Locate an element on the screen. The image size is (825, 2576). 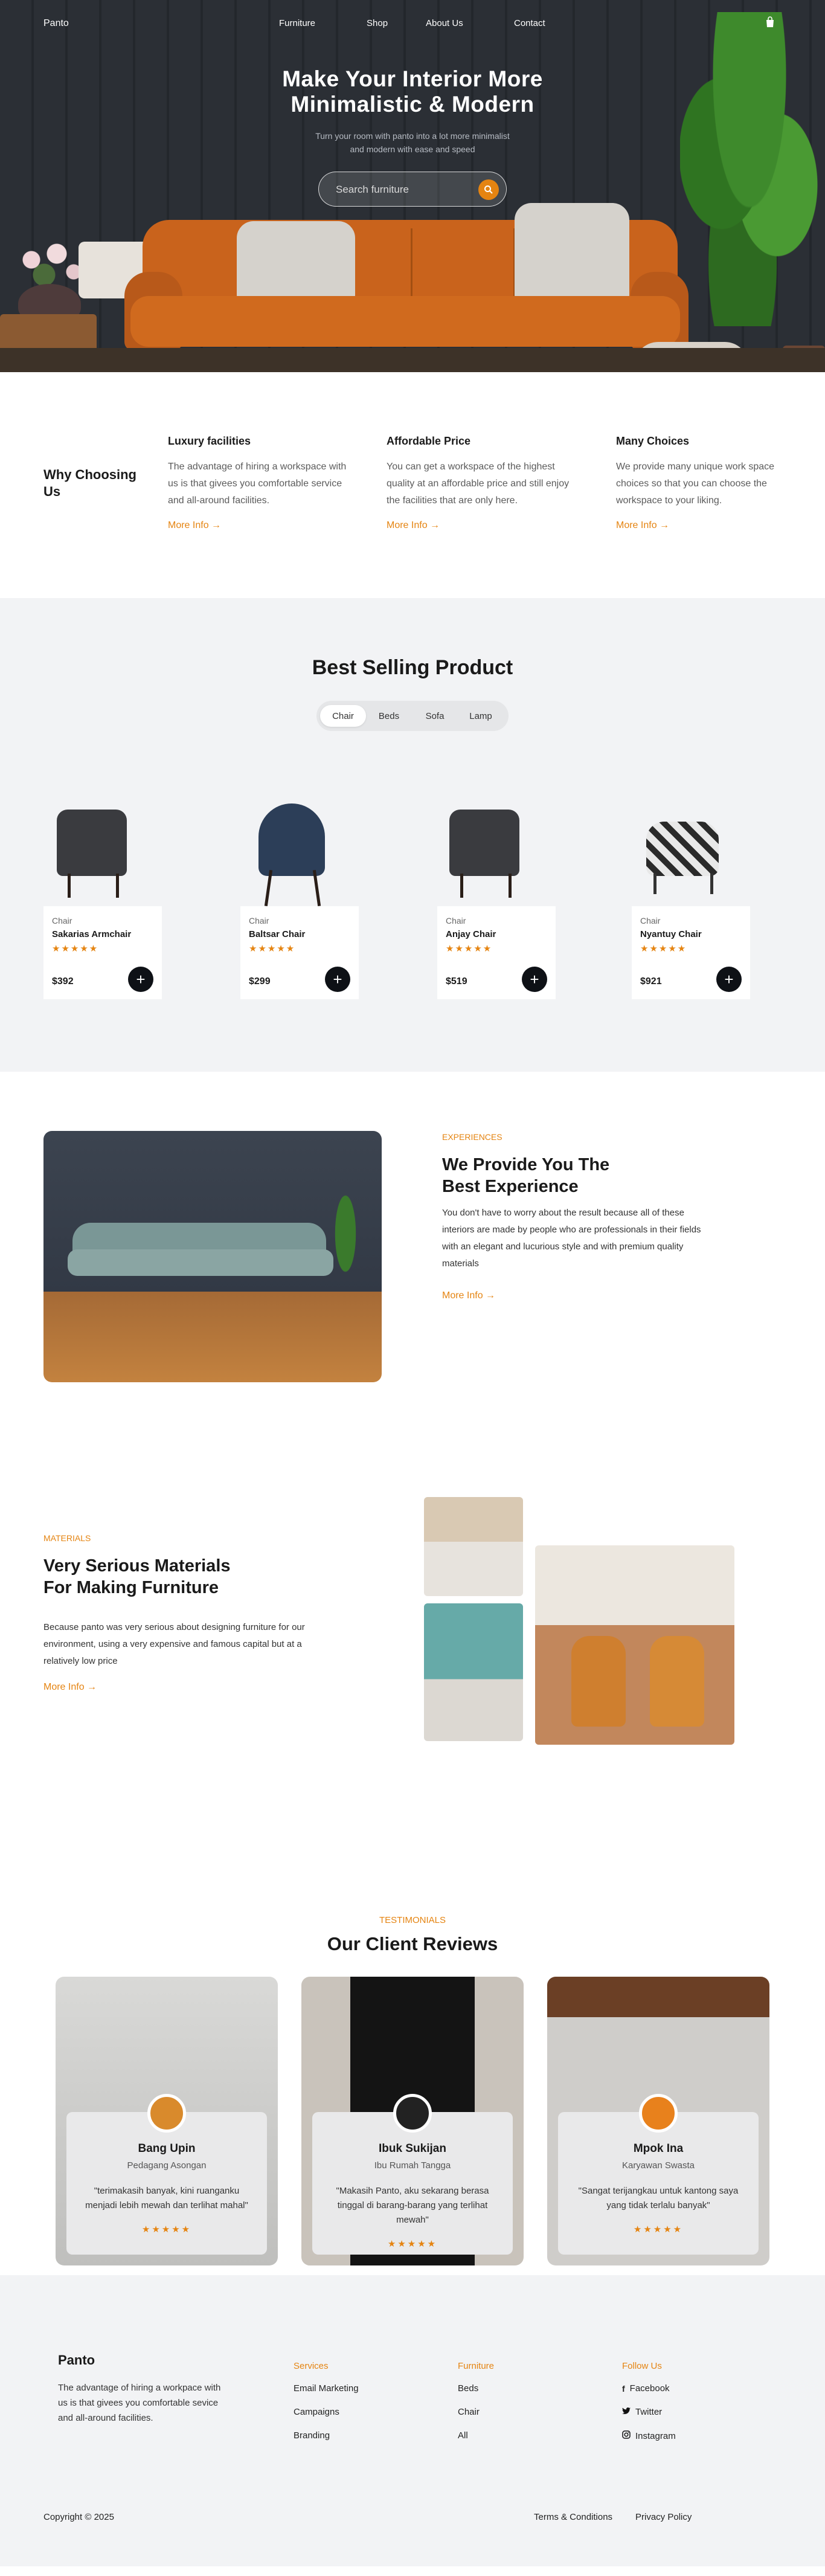
plant-pot-image is located at coordinates (804, 359).